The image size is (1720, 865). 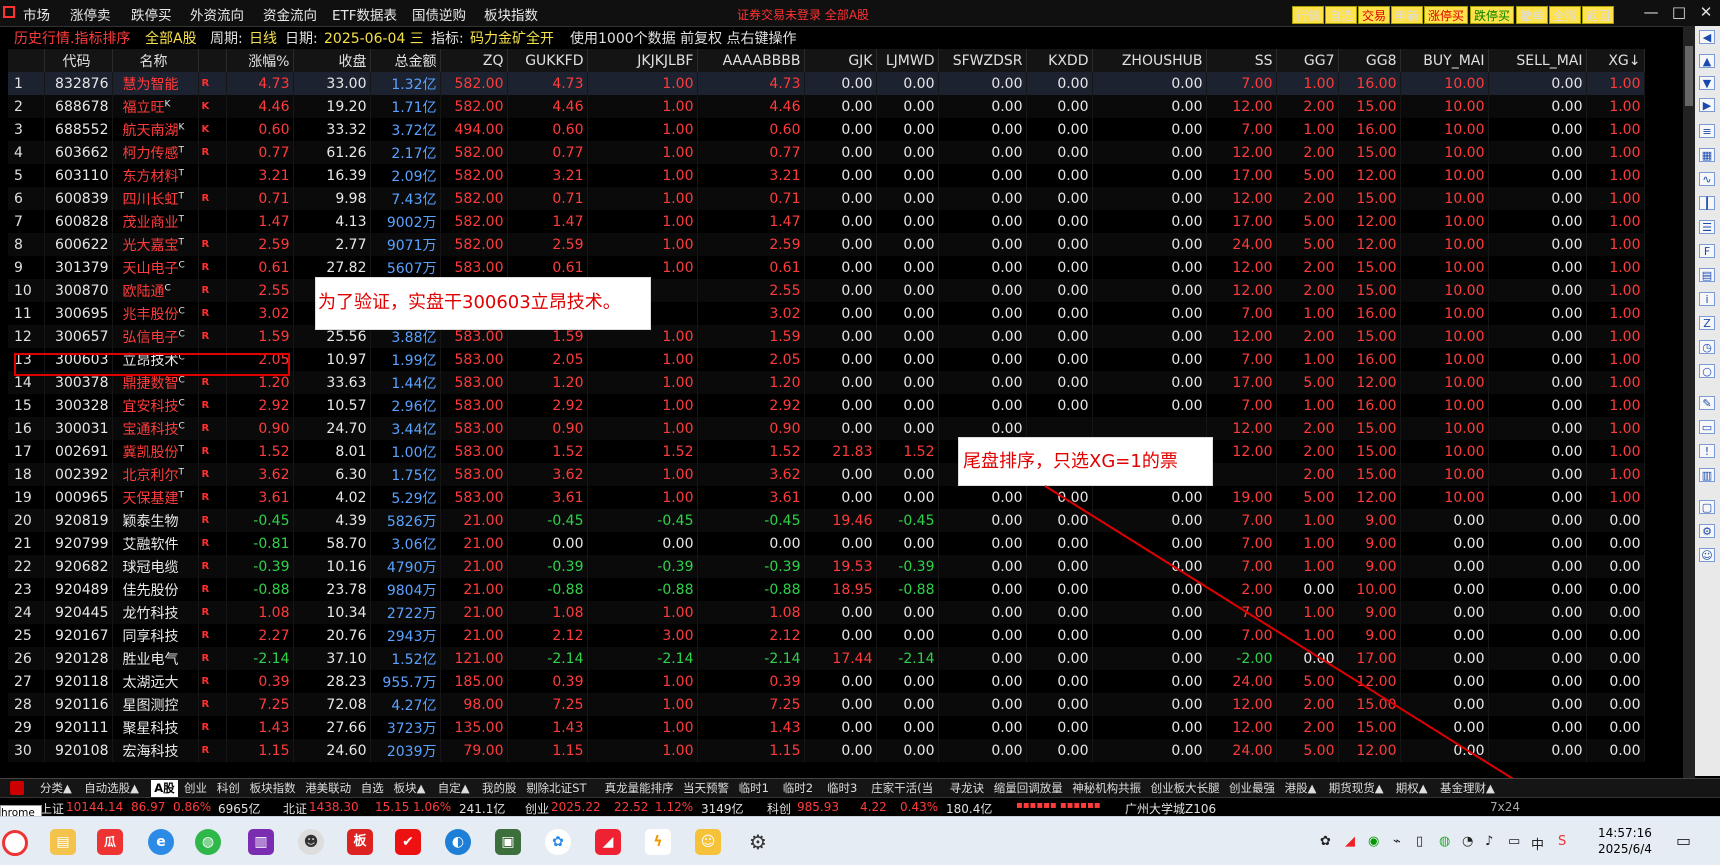 What do you see at coordinates (1651, 12) in the screenshot?
I see `minimize-icon: —` at bounding box center [1651, 12].